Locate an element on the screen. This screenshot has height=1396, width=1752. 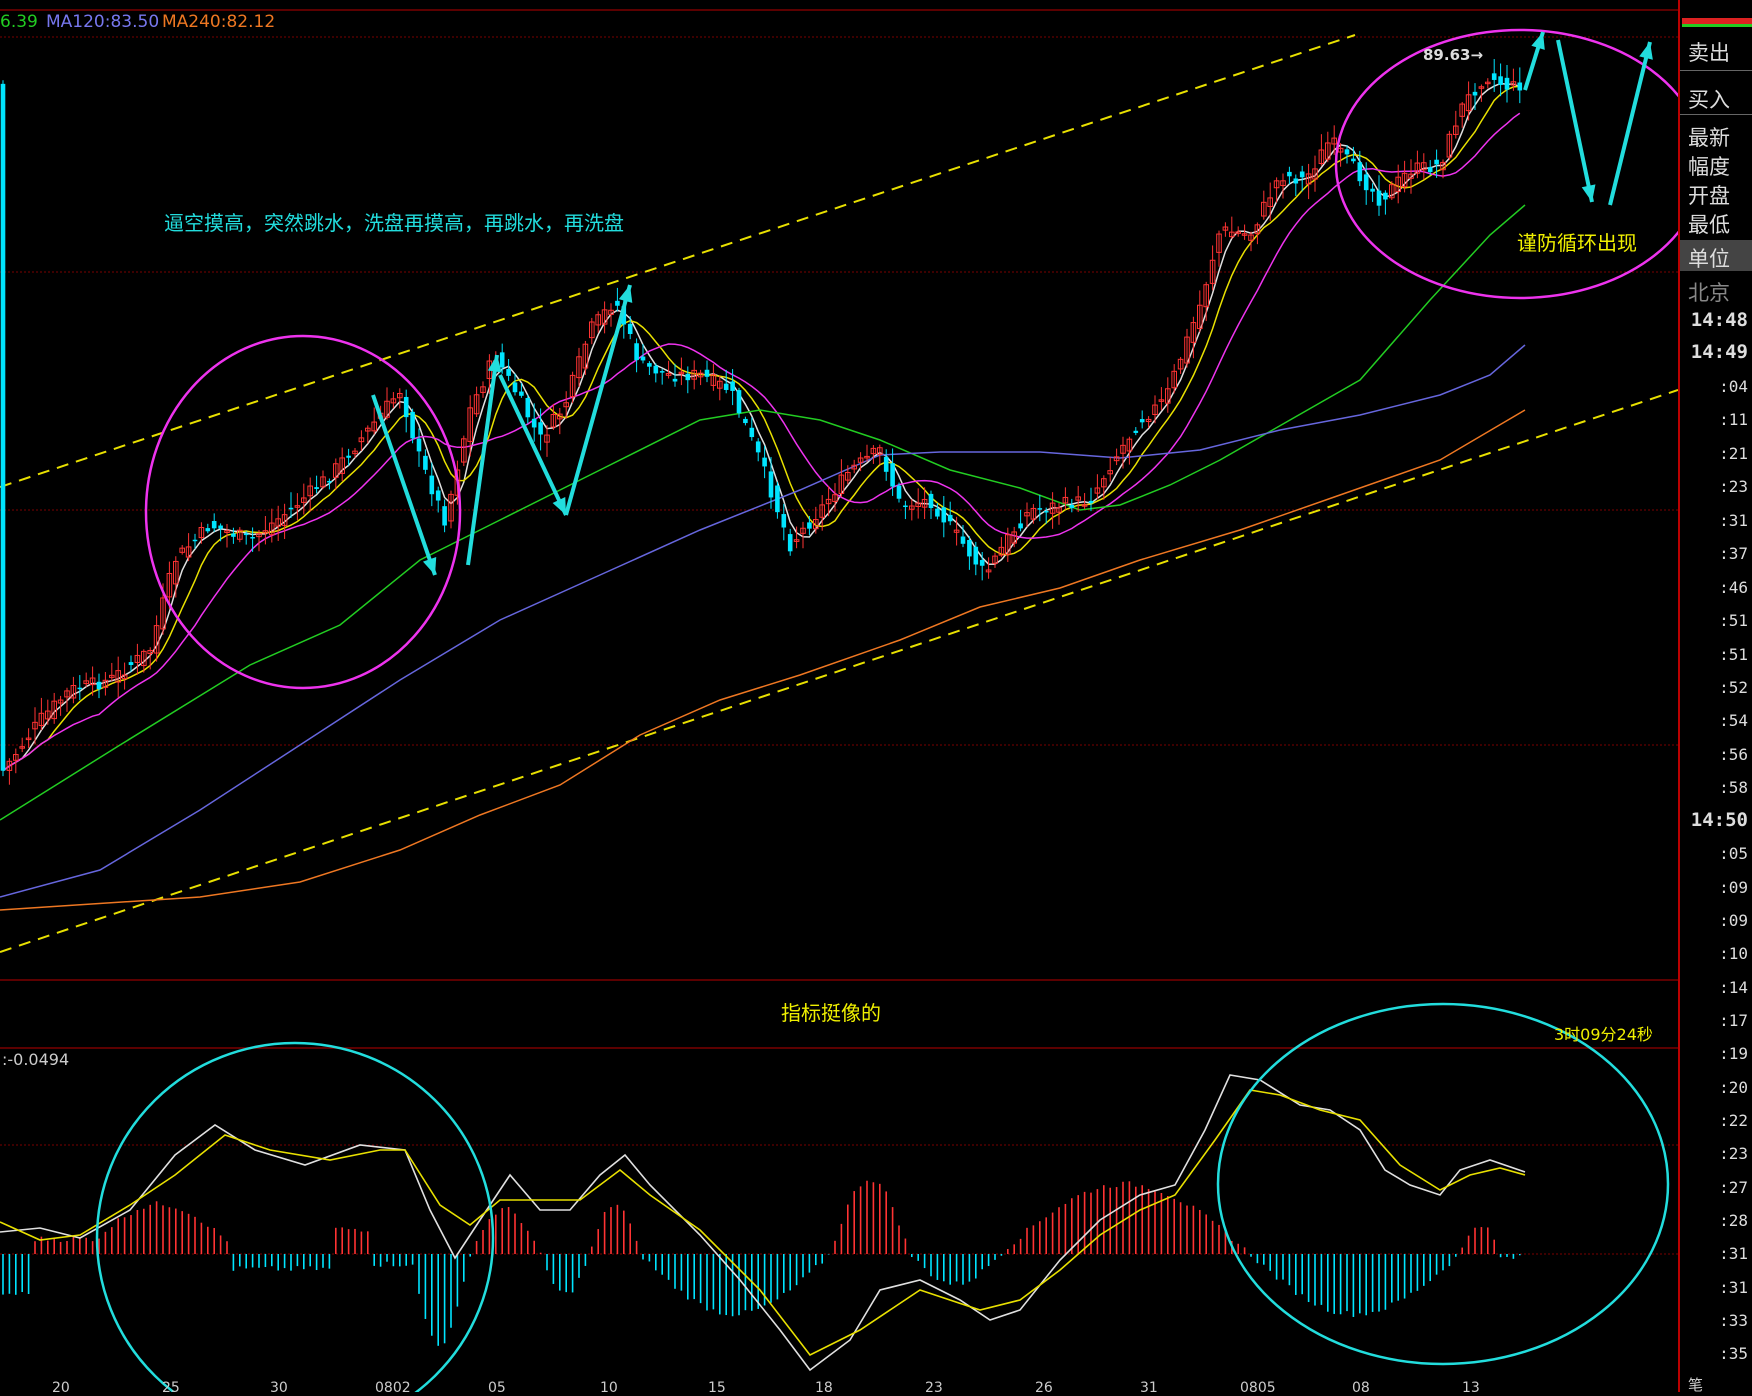
x-tick-label: 31 is located at coordinates (1149, 1388).